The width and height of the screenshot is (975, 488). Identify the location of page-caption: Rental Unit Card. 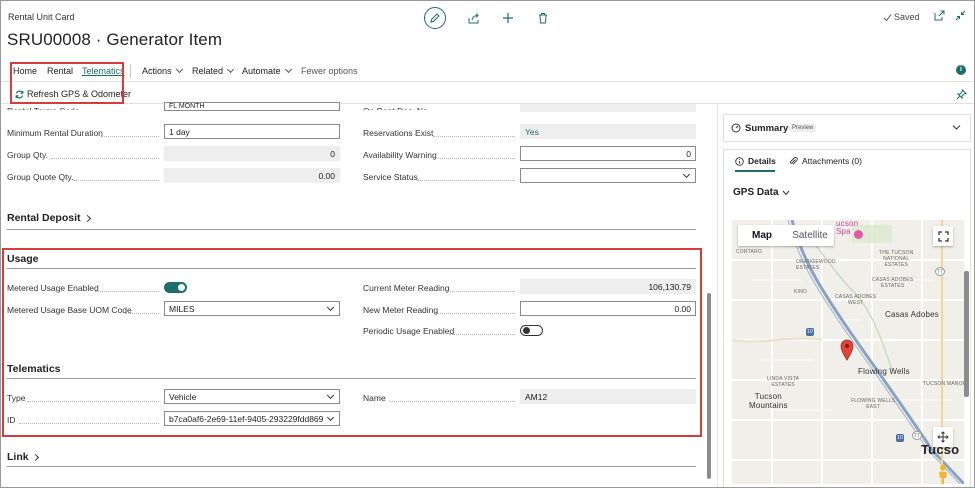
(41, 17).